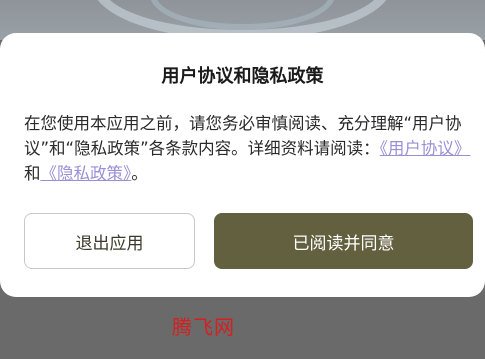 The width and height of the screenshot is (485, 359). What do you see at coordinates (425, 148) in the screenshot?
I see `user-agreement-link: 《用户协议》` at bounding box center [425, 148].